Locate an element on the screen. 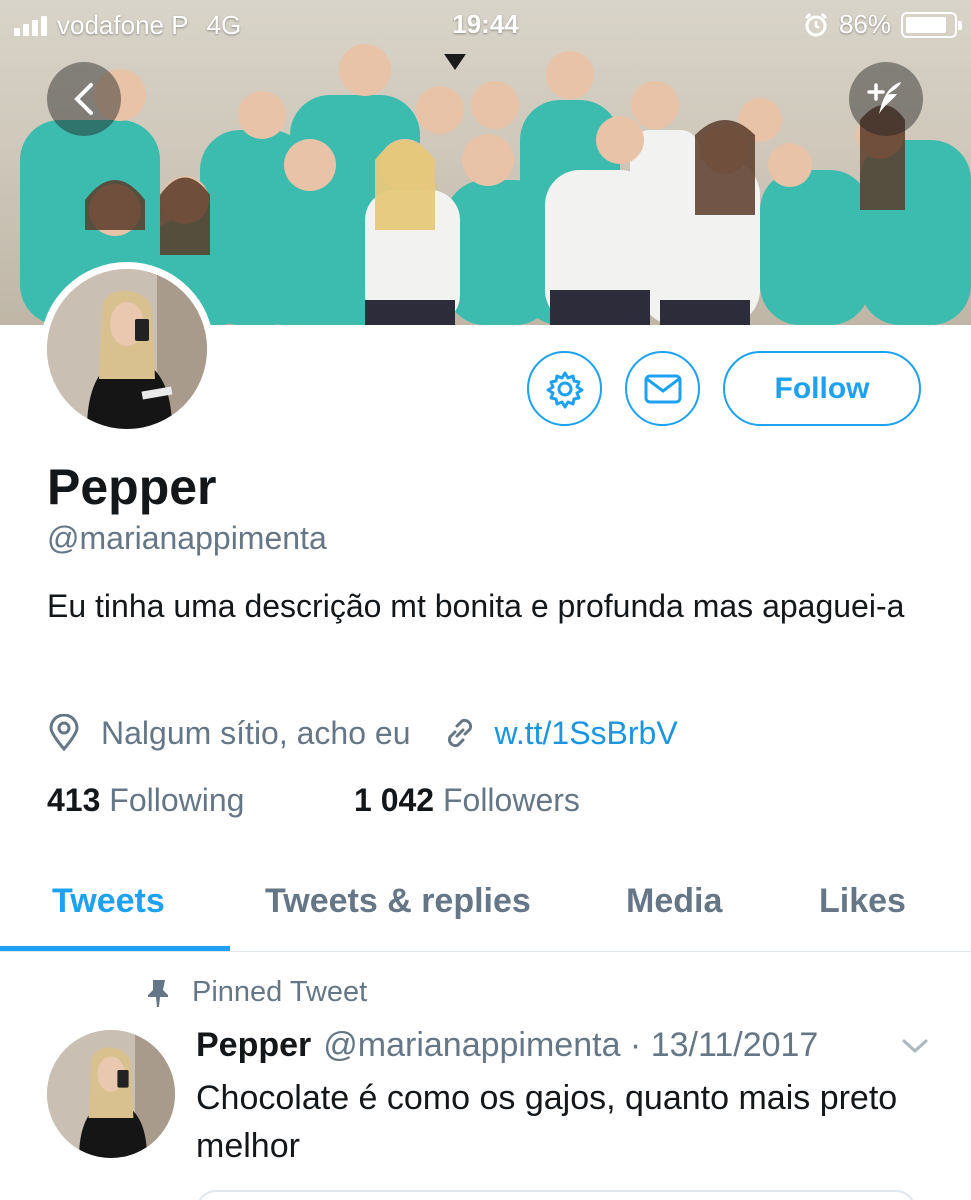  profile-handle: @marianappimenta is located at coordinates (187, 538).